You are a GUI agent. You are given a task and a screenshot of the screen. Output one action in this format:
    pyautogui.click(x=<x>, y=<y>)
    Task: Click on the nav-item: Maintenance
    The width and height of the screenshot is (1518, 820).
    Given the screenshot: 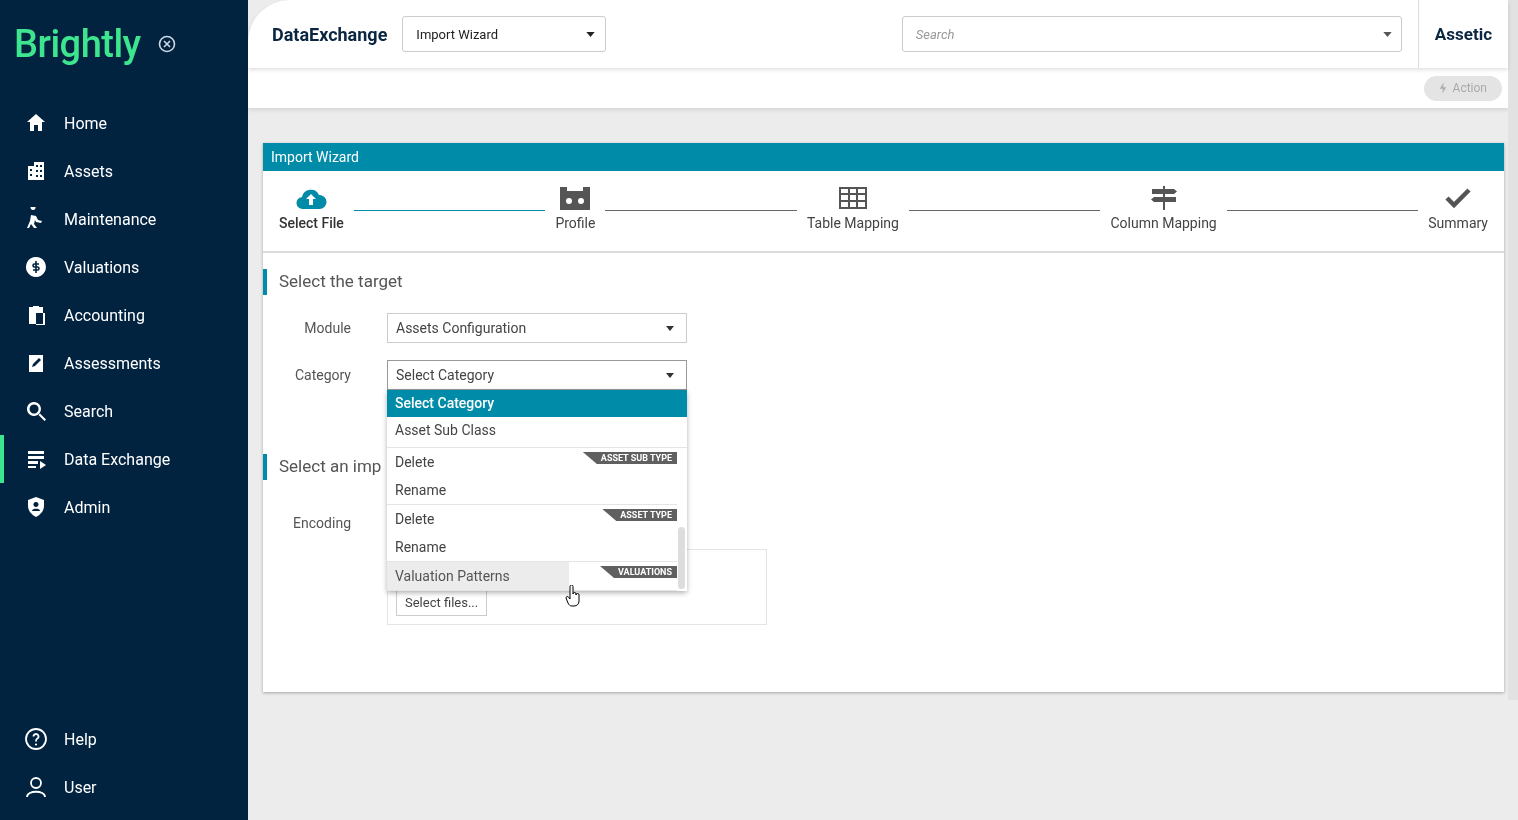 What is the action you would take?
    pyautogui.click(x=124, y=219)
    